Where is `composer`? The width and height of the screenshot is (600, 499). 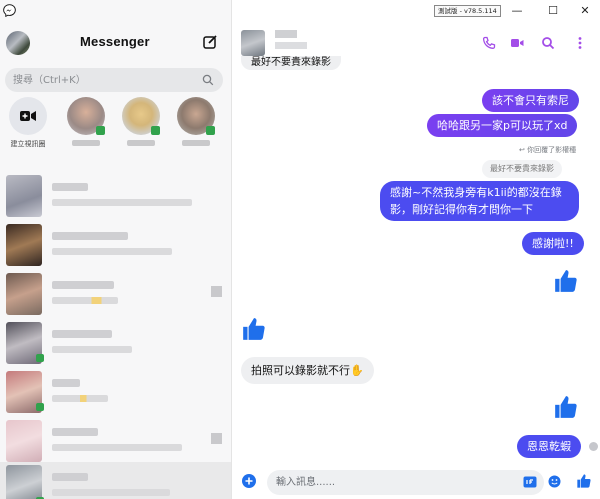 composer is located at coordinates (416, 484).